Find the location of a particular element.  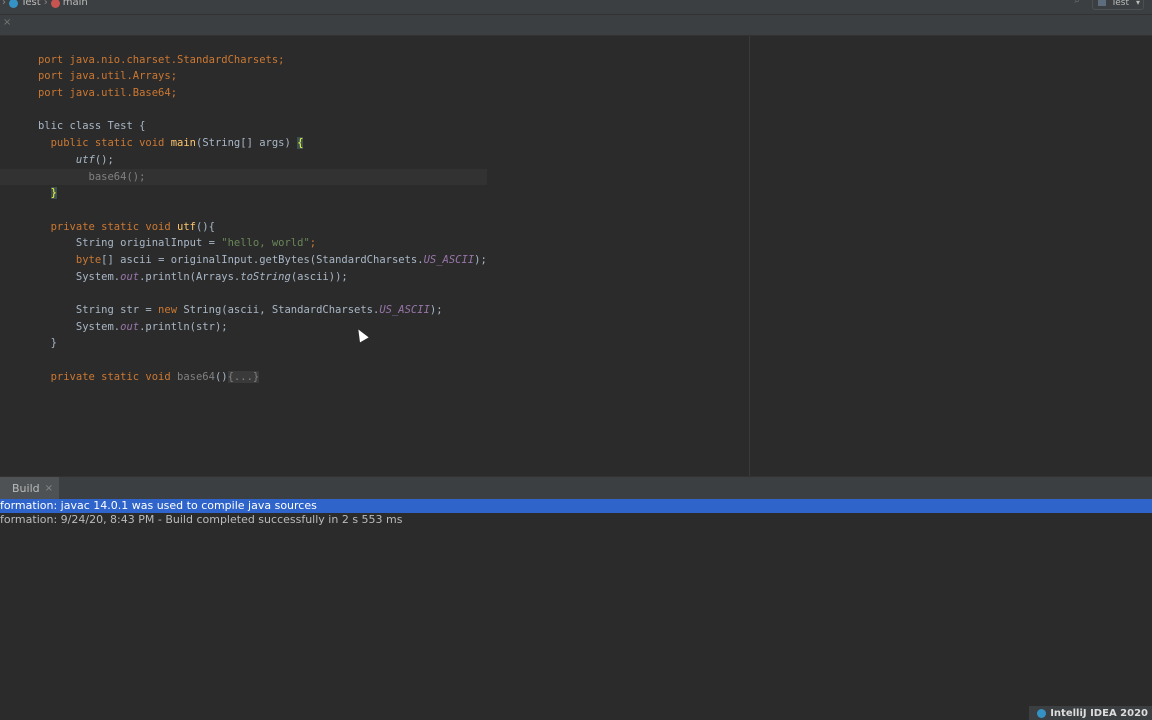

notification-text: IntelliJ IDEA 2020 is located at coordinates (1099, 713).